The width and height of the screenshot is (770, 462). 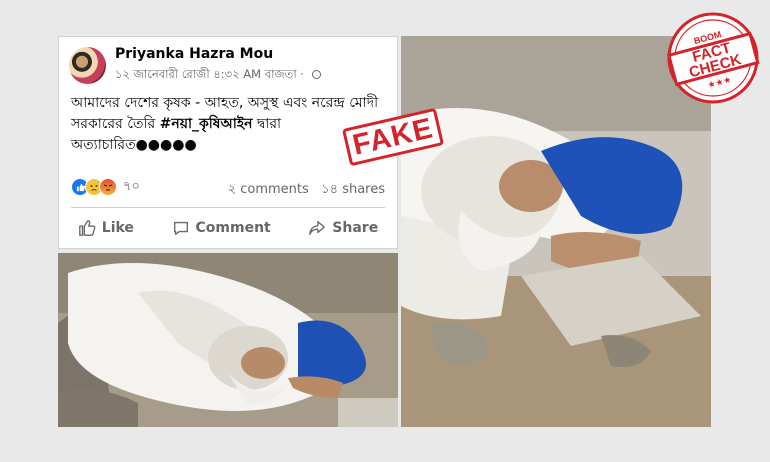 What do you see at coordinates (194, 54) in the screenshot?
I see `post-author: Priyanka Hazra Mou` at bounding box center [194, 54].